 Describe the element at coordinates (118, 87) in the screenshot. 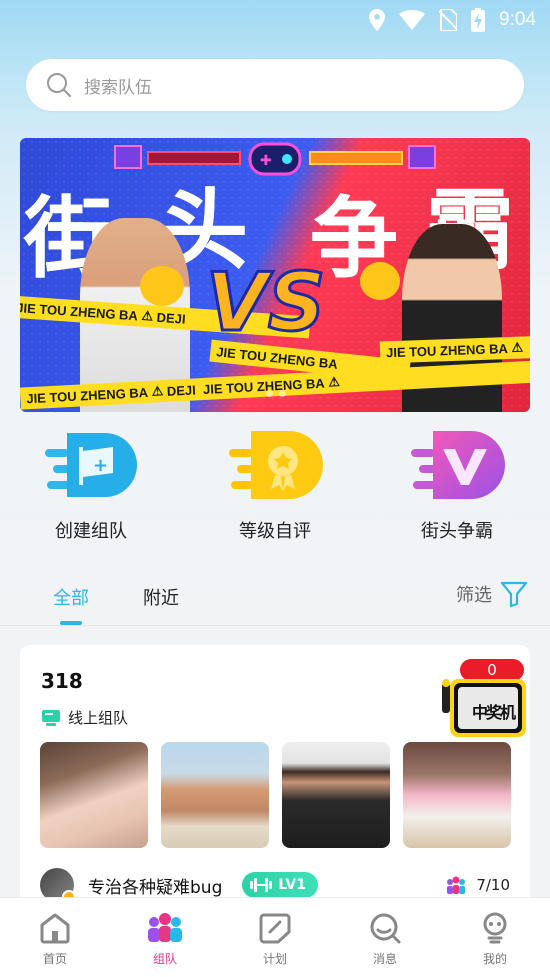

I see `search-placeholder: 搜索队伍` at that location.